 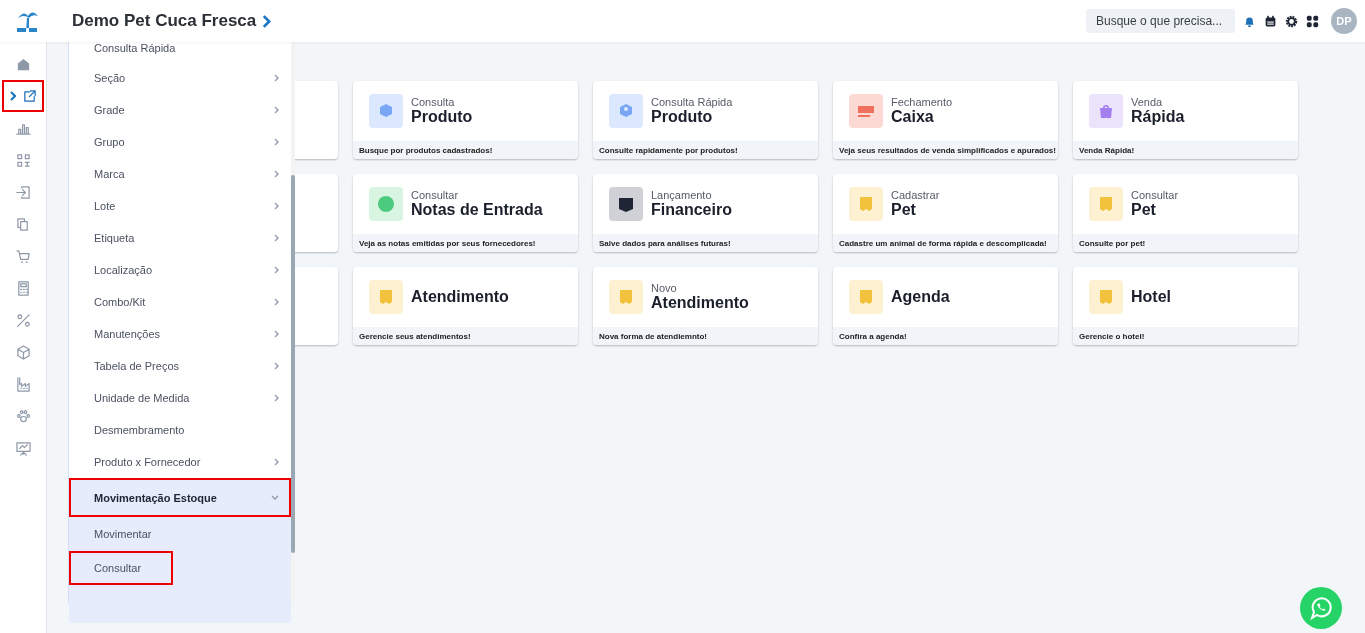 I want to click on menu-item: Movimentação Estoque, so click(x=180, y=497).